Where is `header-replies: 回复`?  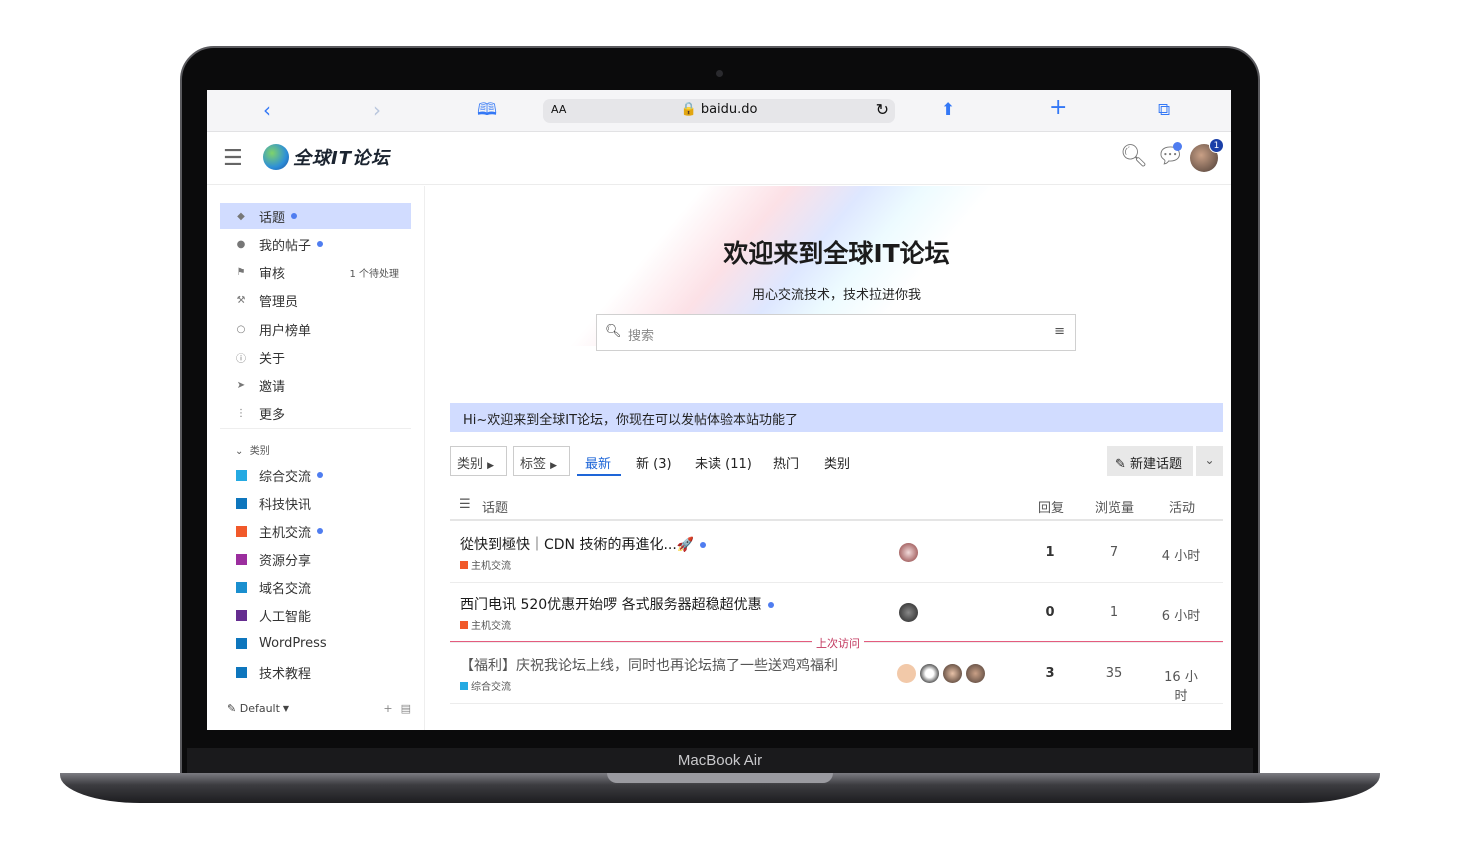 header-replies: 回复 is located at coordinates (1051, 506).